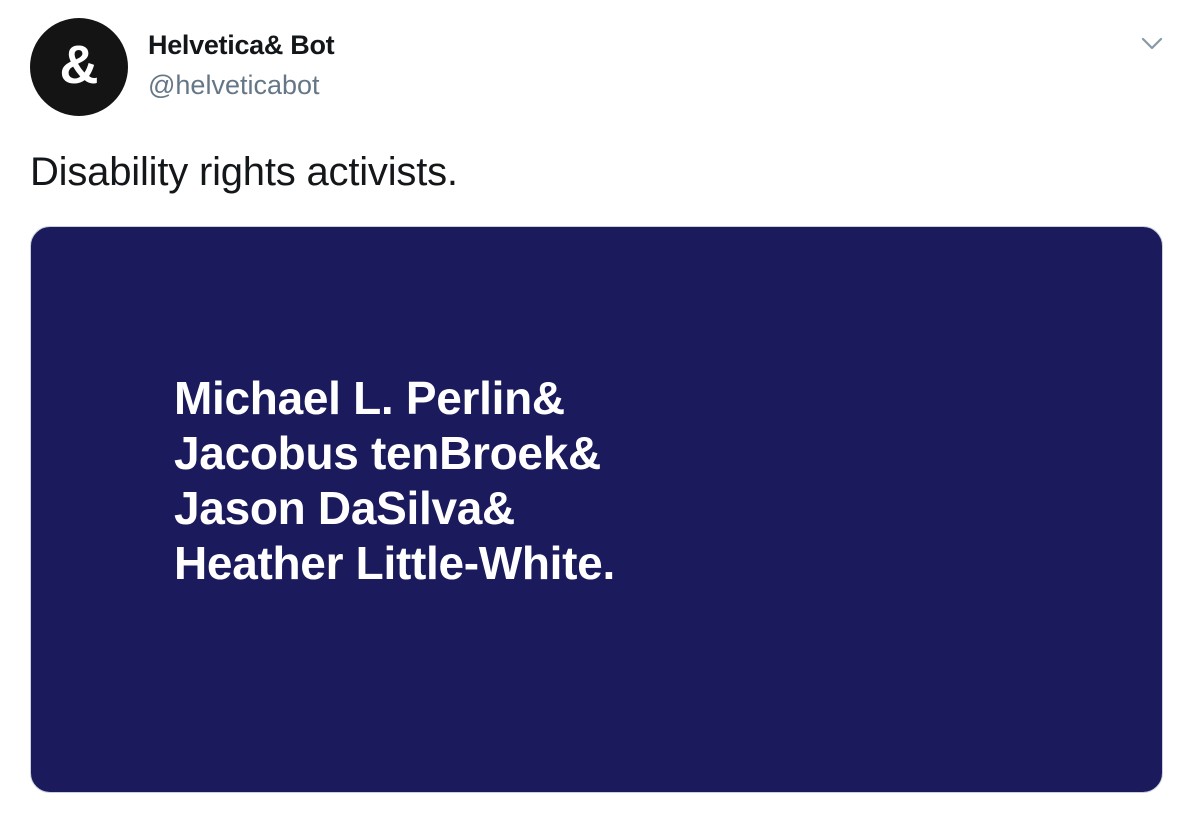 The width and height of the screenshot is (1192, 826). Describe the element at coordinates (387, 453) in the screenshot. I see `media-line: Jacobus tenBroek&` at that location.